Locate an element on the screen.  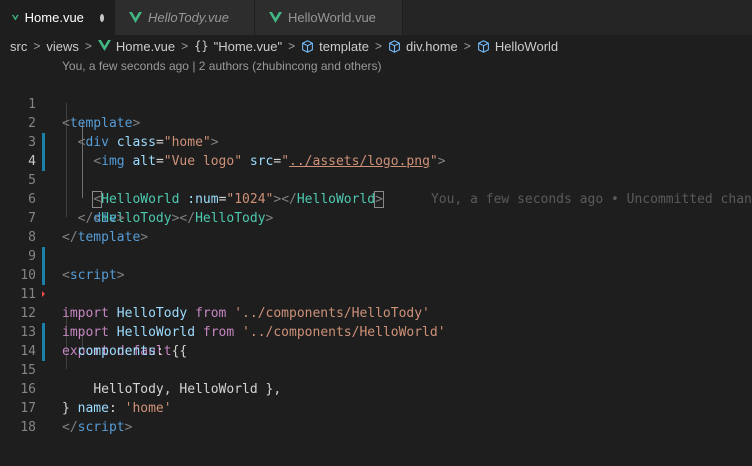
breadcrumb-label: HelloWorld is located at coordinates (526, 46).